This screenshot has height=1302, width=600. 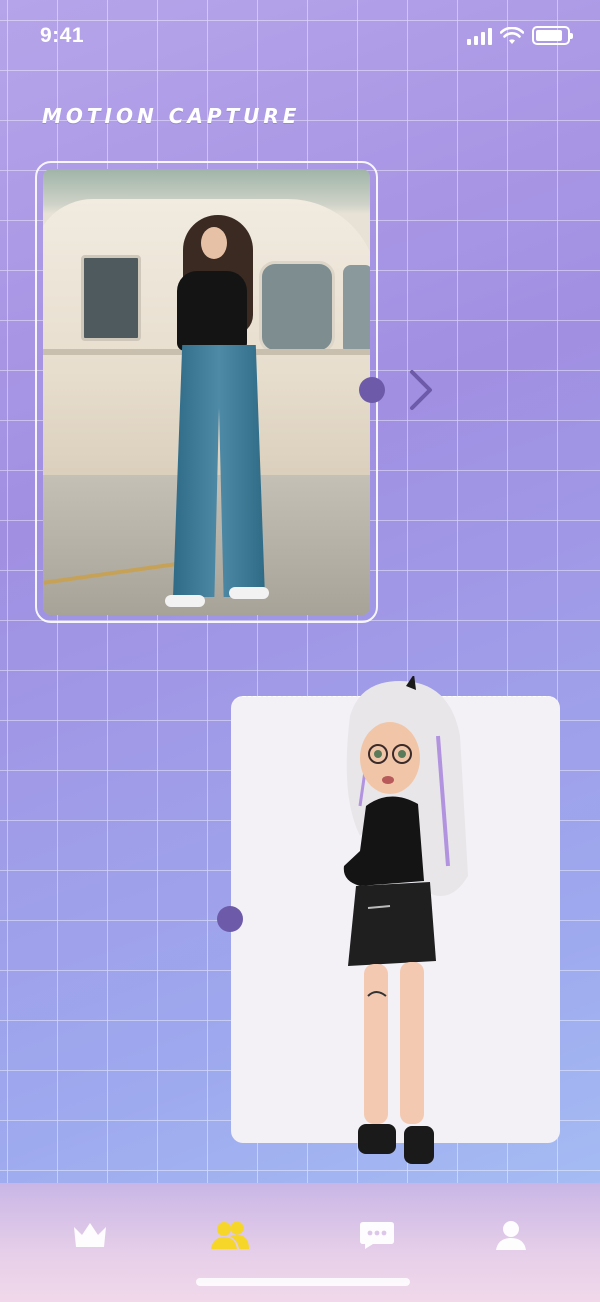 What do you see at coordinates (479, 36) in the screenshot?
I see `cellular-signal-icon` at bounding box center [479, 36].